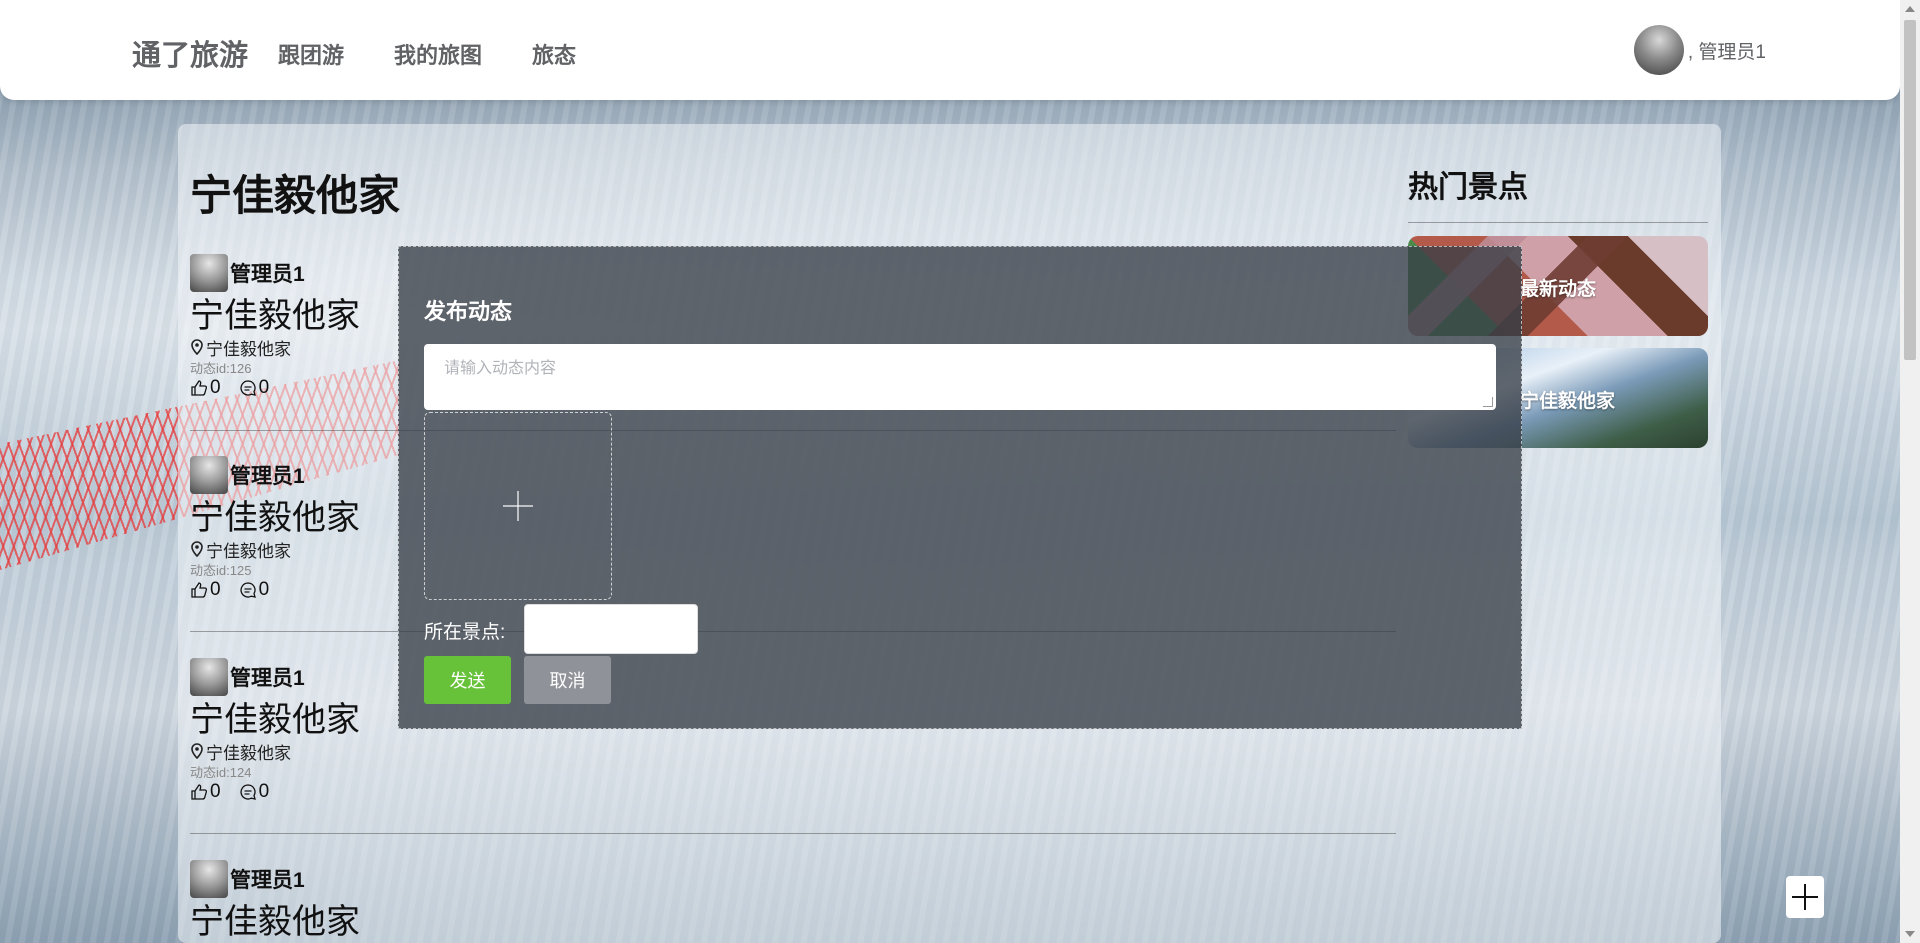 The image size is (1920, 943). Describe the element at coordinates (1805, 897) in the screenshot. I see `add-post-button` at that location.